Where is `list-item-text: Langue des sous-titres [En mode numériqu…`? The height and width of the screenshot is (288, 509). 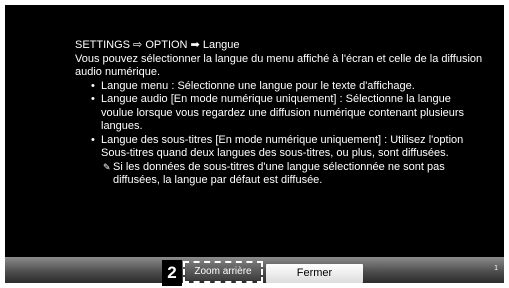 list-item-text: Langue des sous-titres [En mode numériqu… is located at coordinates (282, 146).